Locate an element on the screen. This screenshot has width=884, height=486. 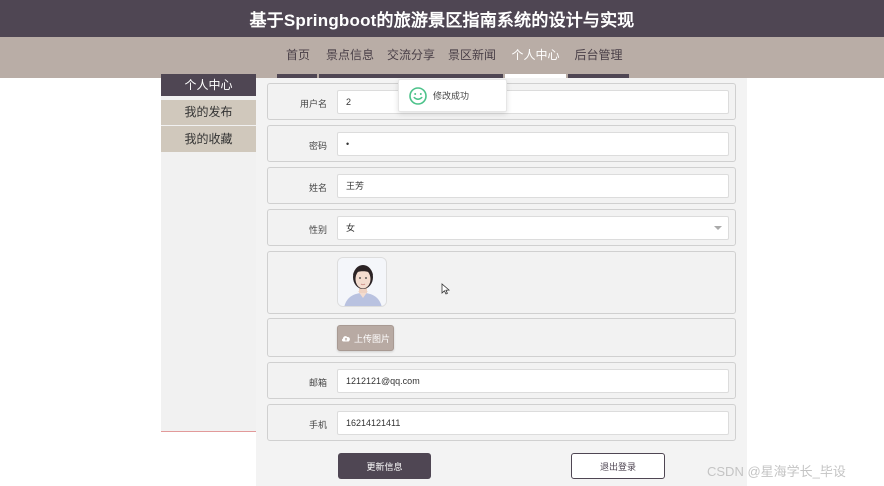
nav-item-community: 交流分享 is located at coordinates (411, 55).